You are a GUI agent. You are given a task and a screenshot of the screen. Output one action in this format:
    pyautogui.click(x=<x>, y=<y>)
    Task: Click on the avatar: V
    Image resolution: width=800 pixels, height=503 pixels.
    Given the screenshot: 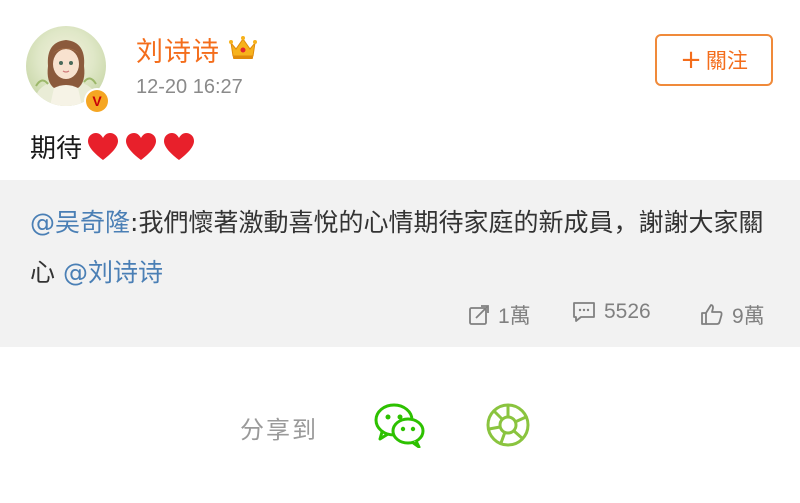 What is the action you would take?
    pyautogui.click(x=68, y=70)
    